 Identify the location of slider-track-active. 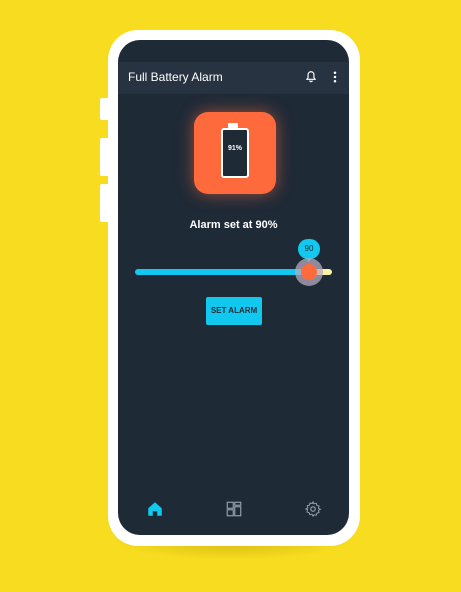
(221, 272).